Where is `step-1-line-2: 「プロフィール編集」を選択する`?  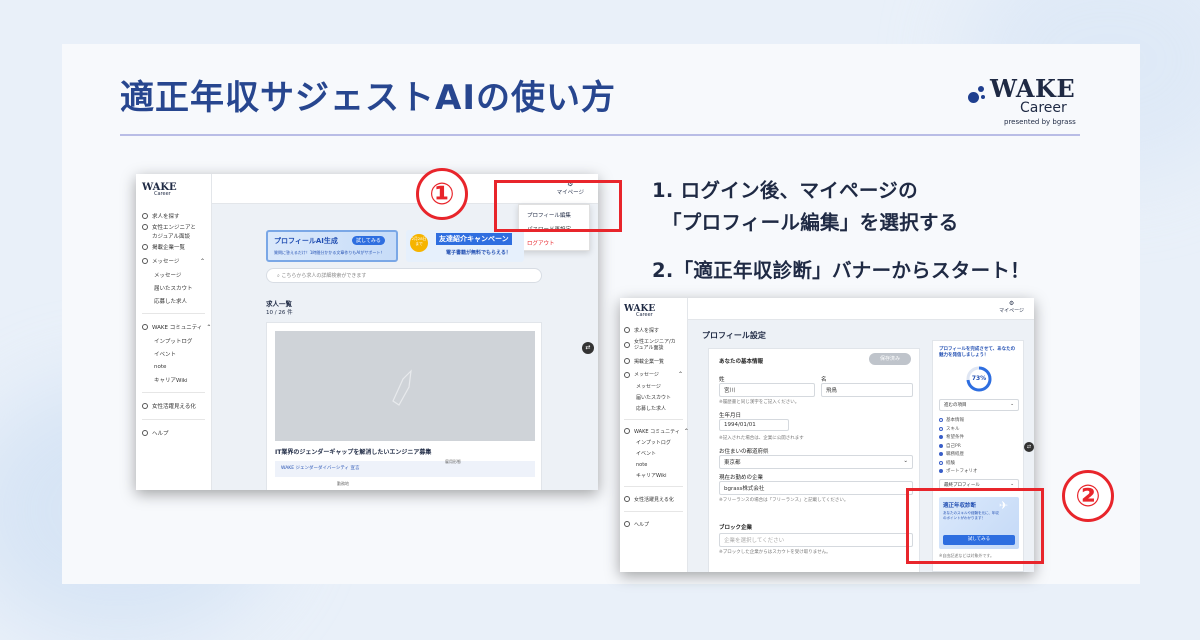
step-1-line-2: 「プロフィール編集」を選択する is located at coordinates (810, 222).